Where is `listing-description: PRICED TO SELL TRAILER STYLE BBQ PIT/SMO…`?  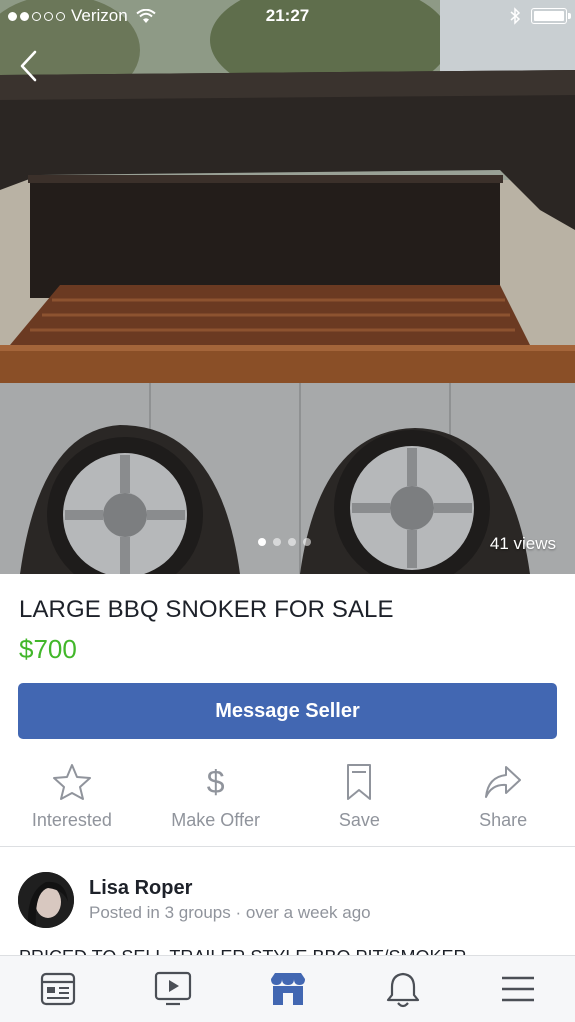
listing-description: PRICED TO SELL TRAILER STYLE BBQ PIT/SMO… is located at coordinates (289, 949).